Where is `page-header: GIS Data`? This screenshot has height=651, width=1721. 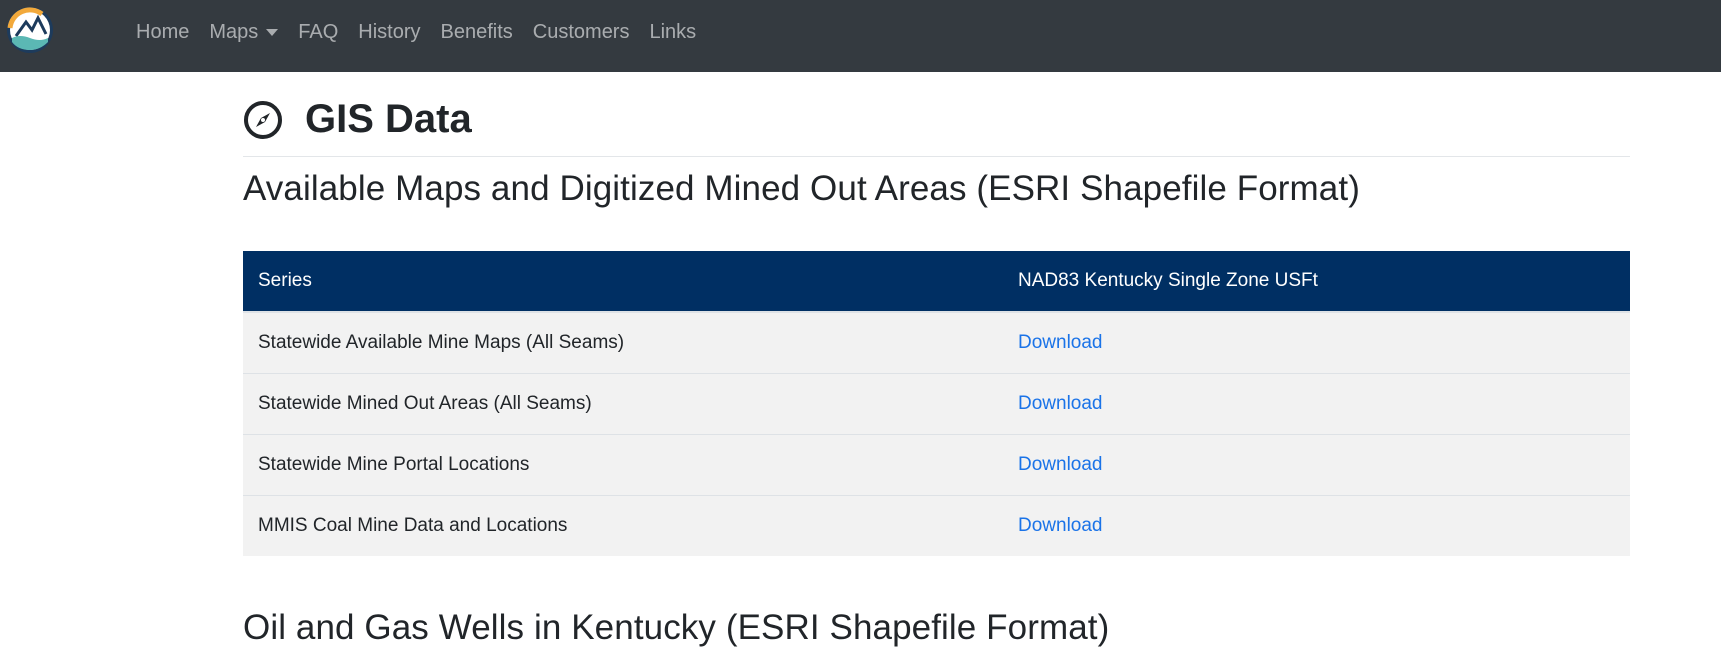
page-header: GIS Data is located at coordinates (936, 123).